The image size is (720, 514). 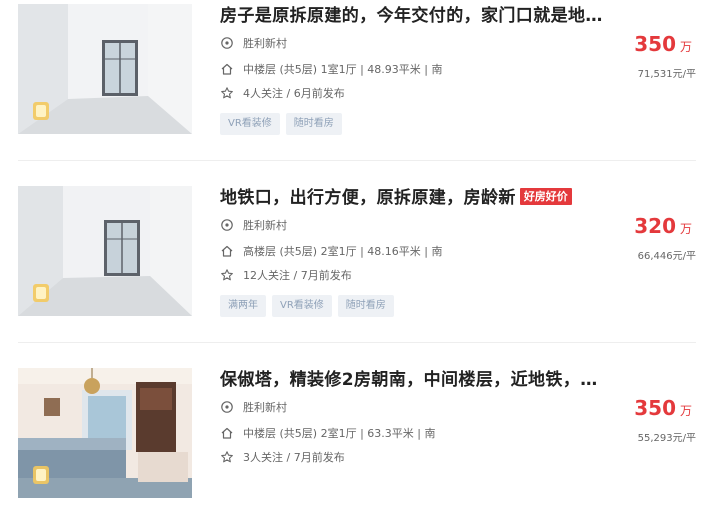 I want to click on tag-list: VR看装修 随时看房, so click(x=284, y=123).